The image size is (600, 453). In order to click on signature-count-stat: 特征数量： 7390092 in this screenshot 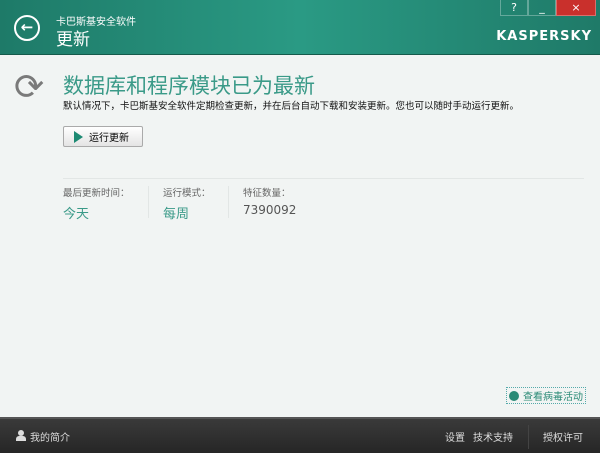, I will do `click(269, 202)`.